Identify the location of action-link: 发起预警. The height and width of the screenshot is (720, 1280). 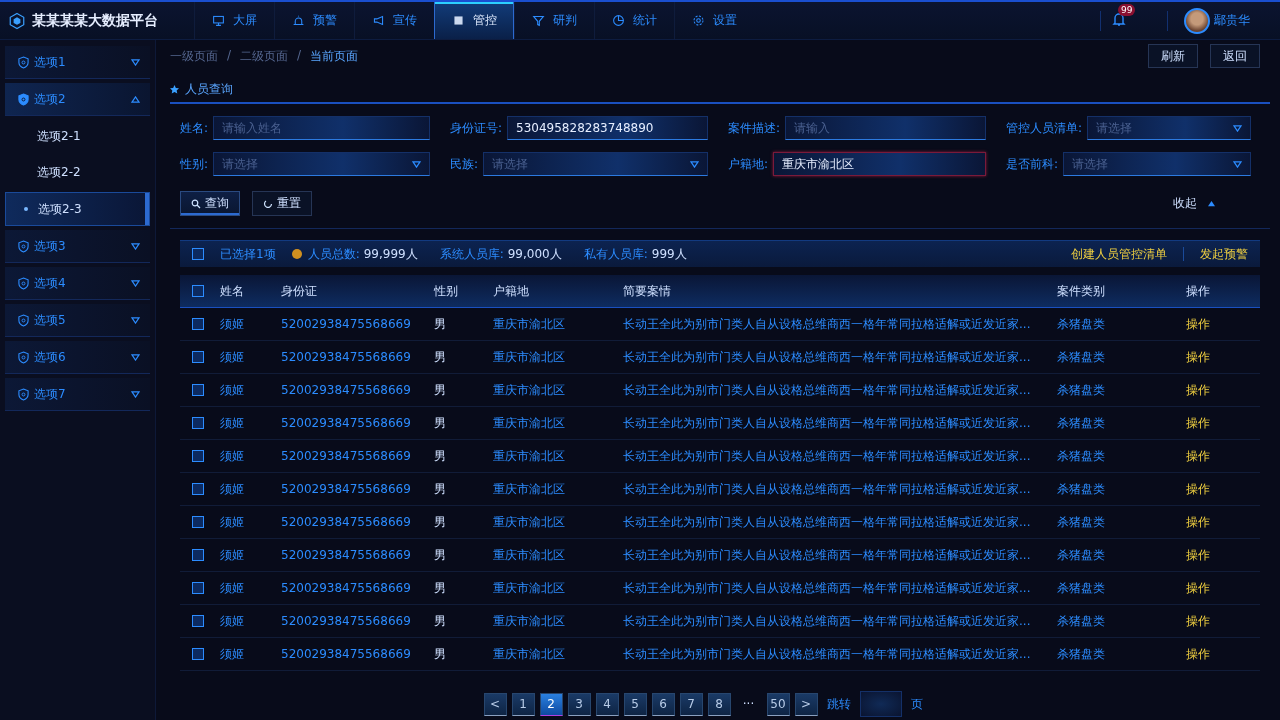
(1224, 254).